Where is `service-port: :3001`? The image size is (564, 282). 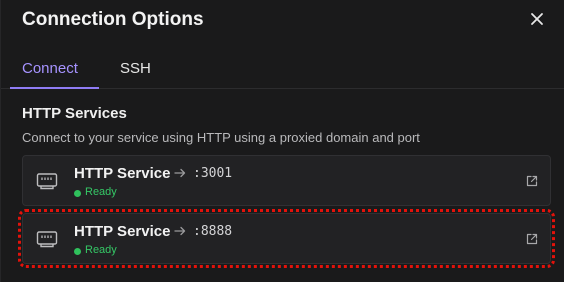 service-port: :3001 is located at coordinates (213, 173).